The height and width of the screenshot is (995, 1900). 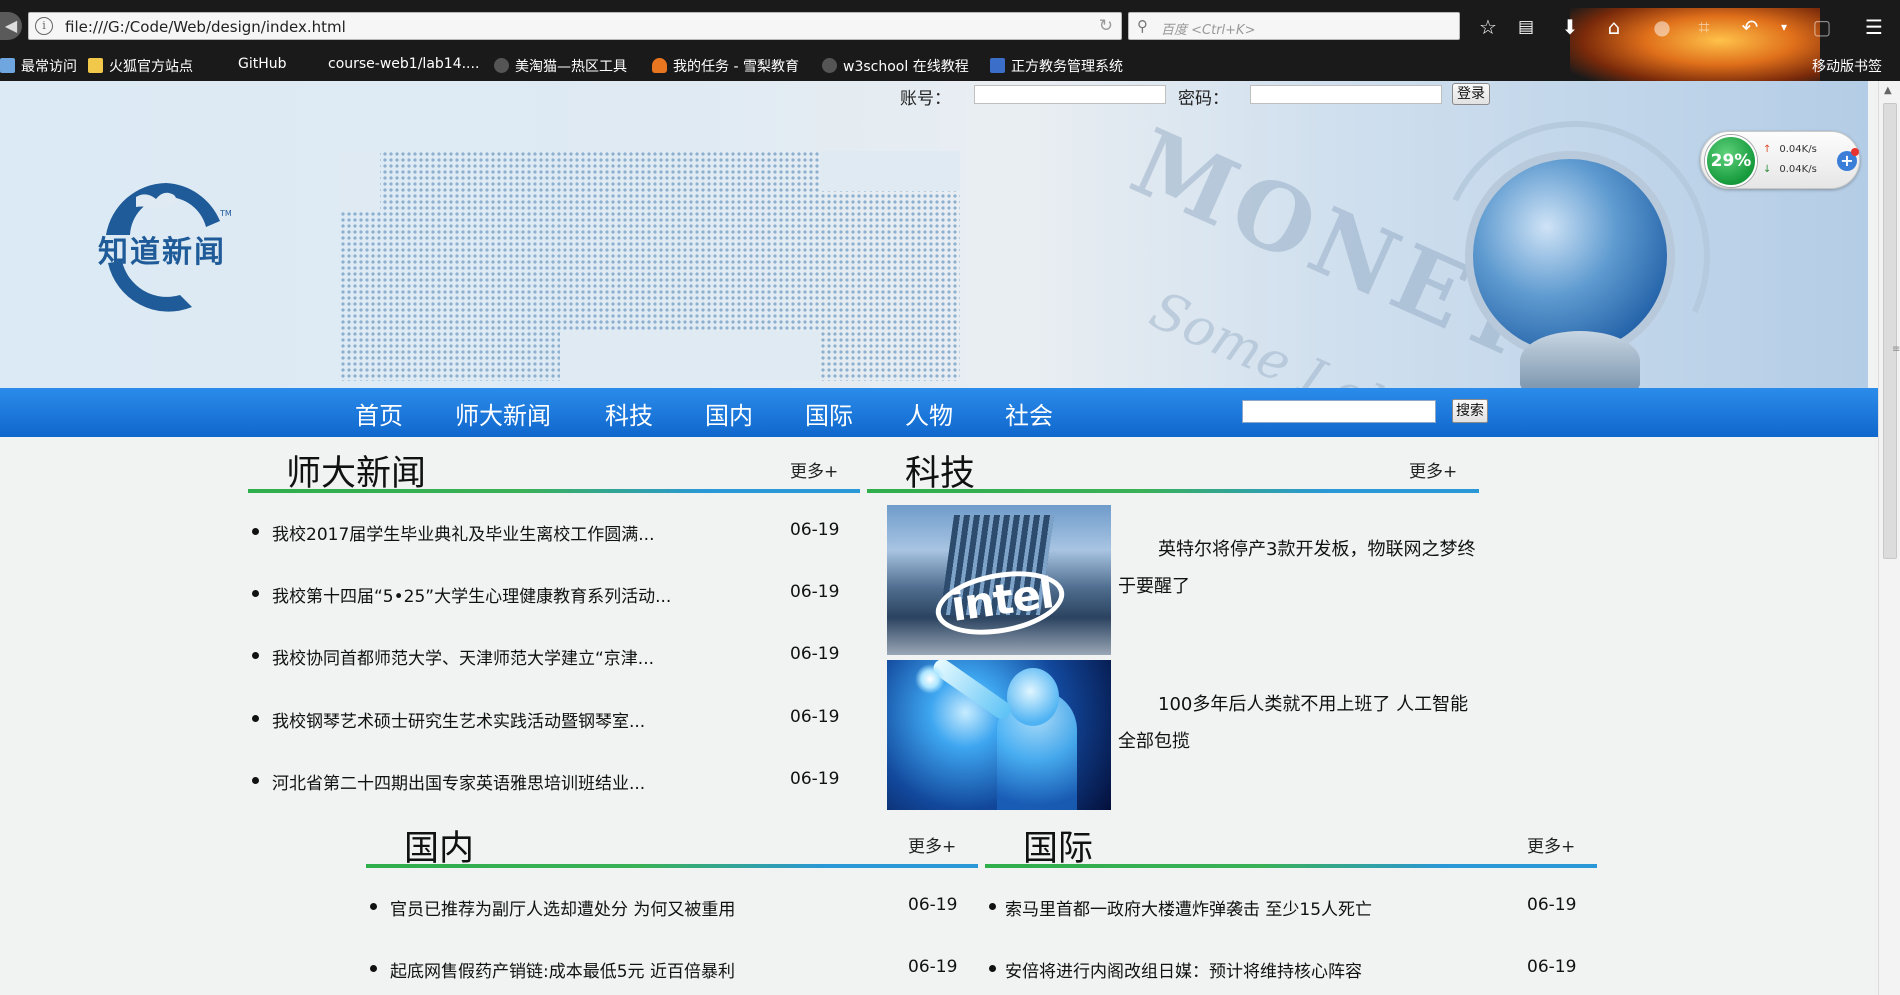 What do you see at coordinates (166, 245) in the screenshot?
I see `site-logo: 知道新闻 TM` at bounding box center [166, 245].